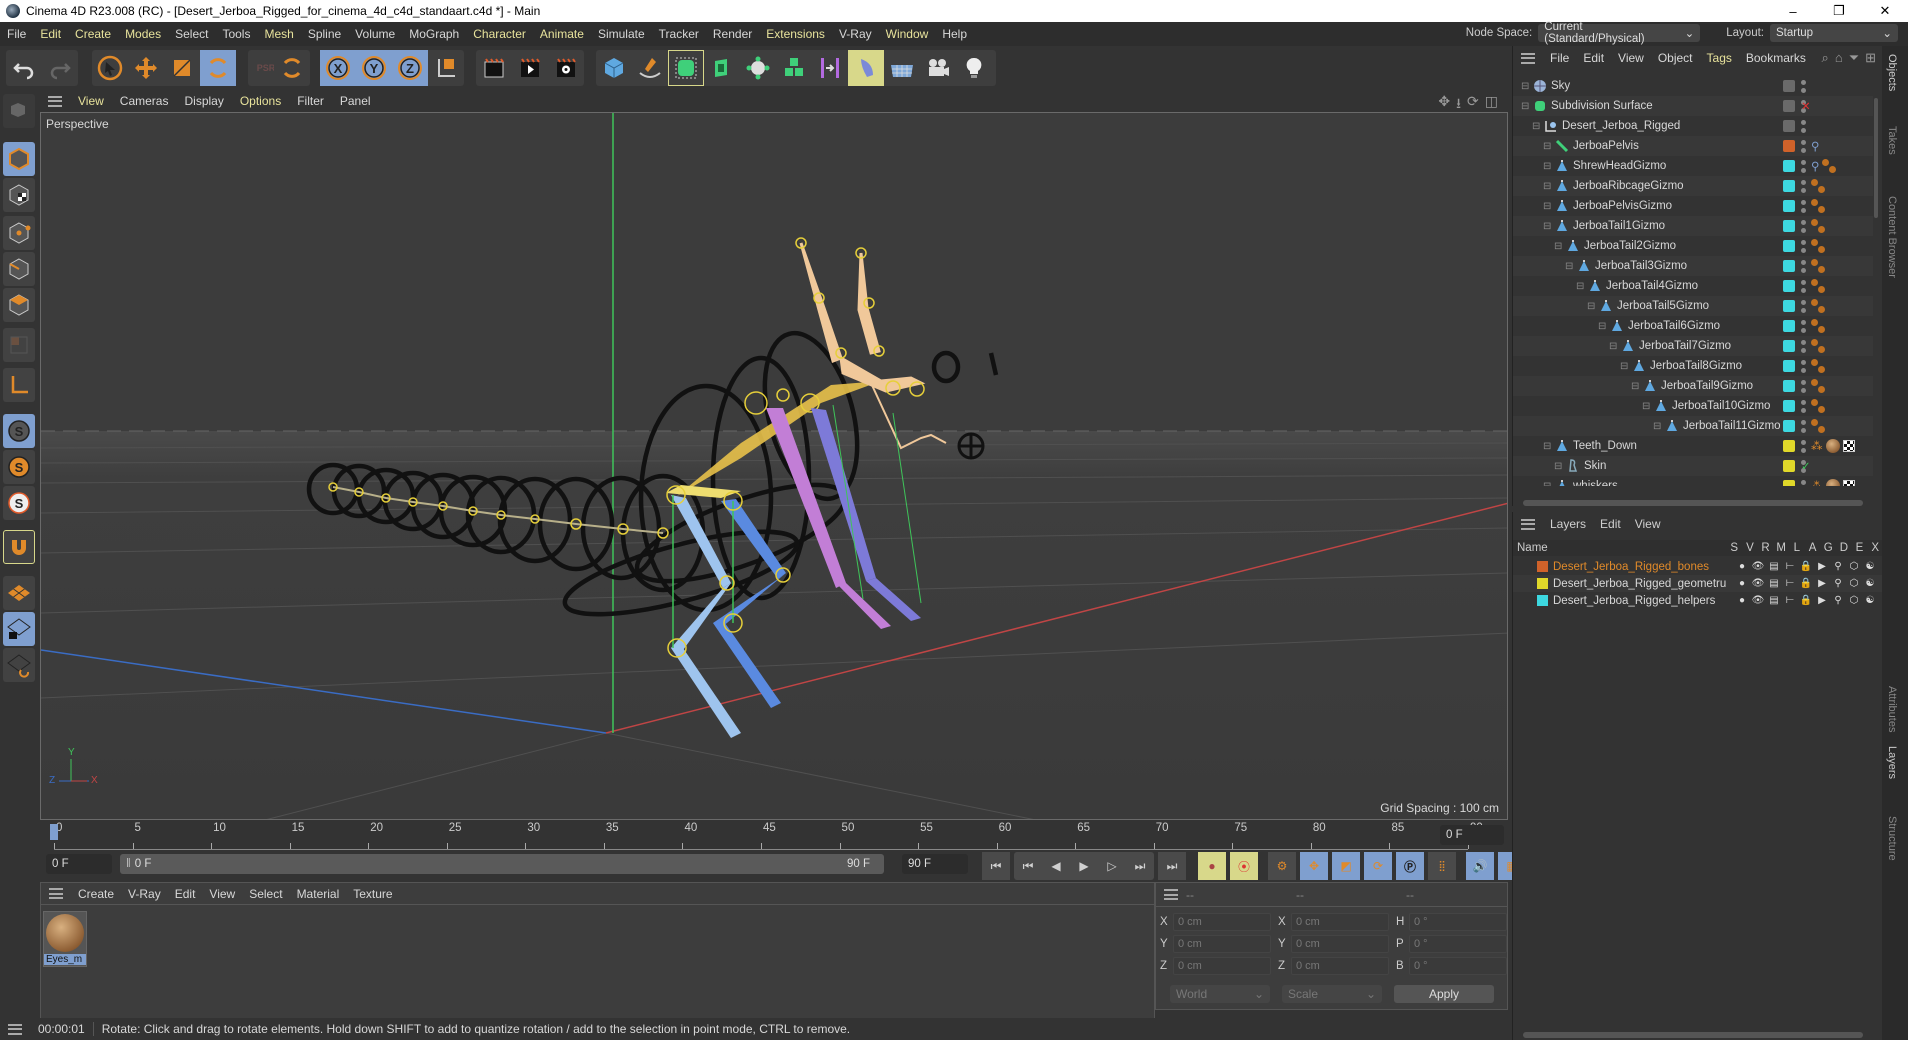 The width and height of the screenshot is (1908, 1040). I want to click on object-row: ⊟ JerboaTail5Gizmo, so click(1693, 306).